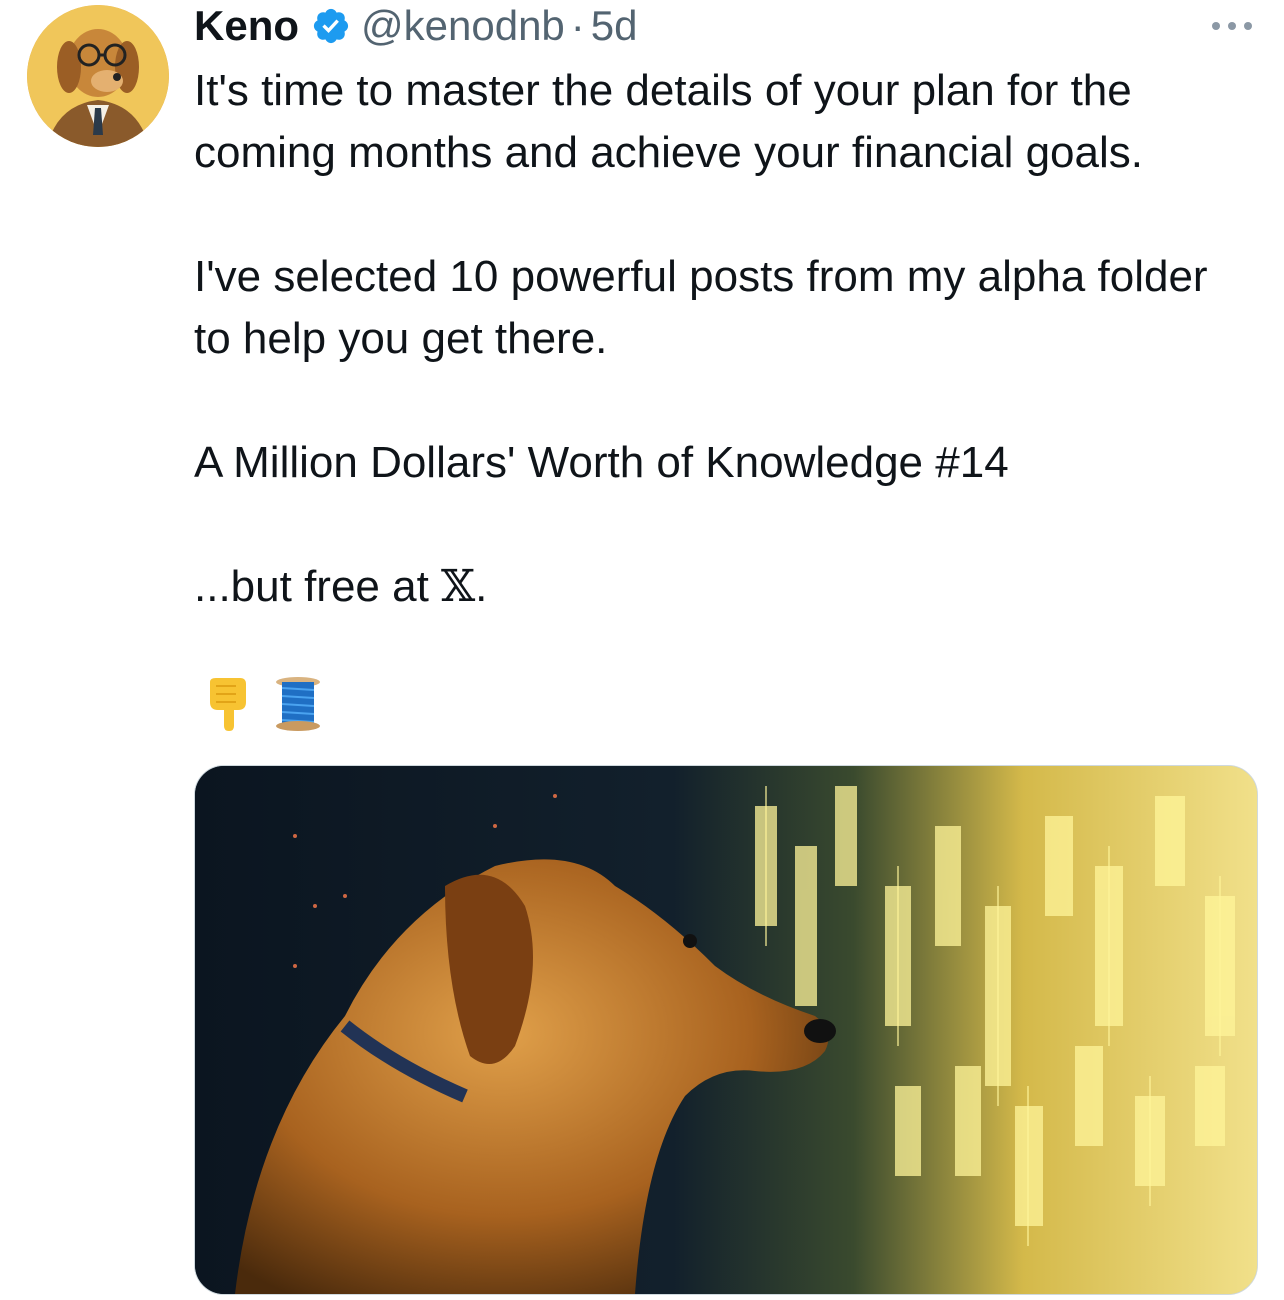 The image size is (1284, 1300). Describe the element at coordinates (724, 587) in the screenshot. I see `tweet-text-line: ...but free at 𝕏.` at that location.